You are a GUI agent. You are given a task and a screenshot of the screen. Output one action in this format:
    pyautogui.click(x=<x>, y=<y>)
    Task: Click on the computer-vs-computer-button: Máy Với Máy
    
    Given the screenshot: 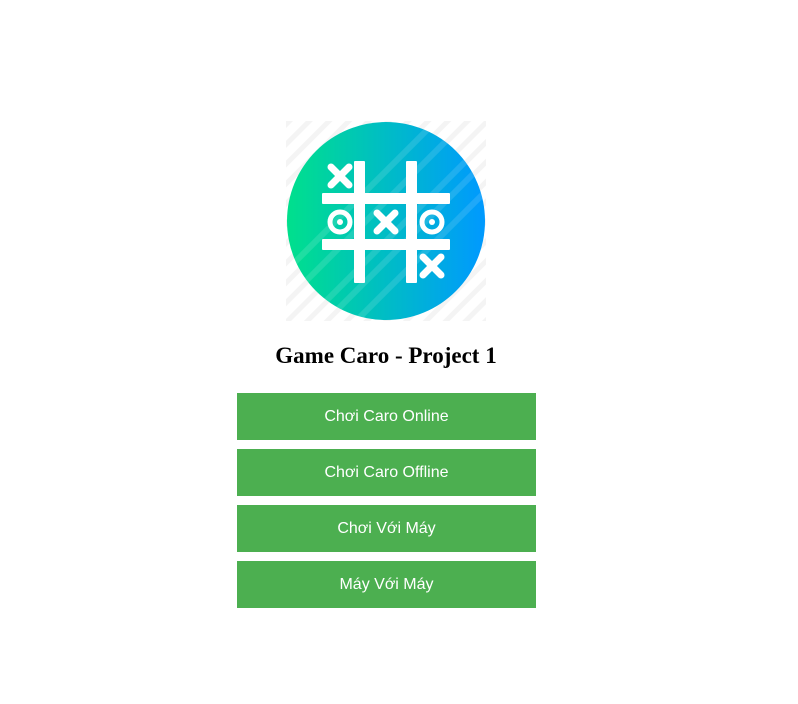 What is the action you would take?
    pyautogui.click(x=386, y=584)
    